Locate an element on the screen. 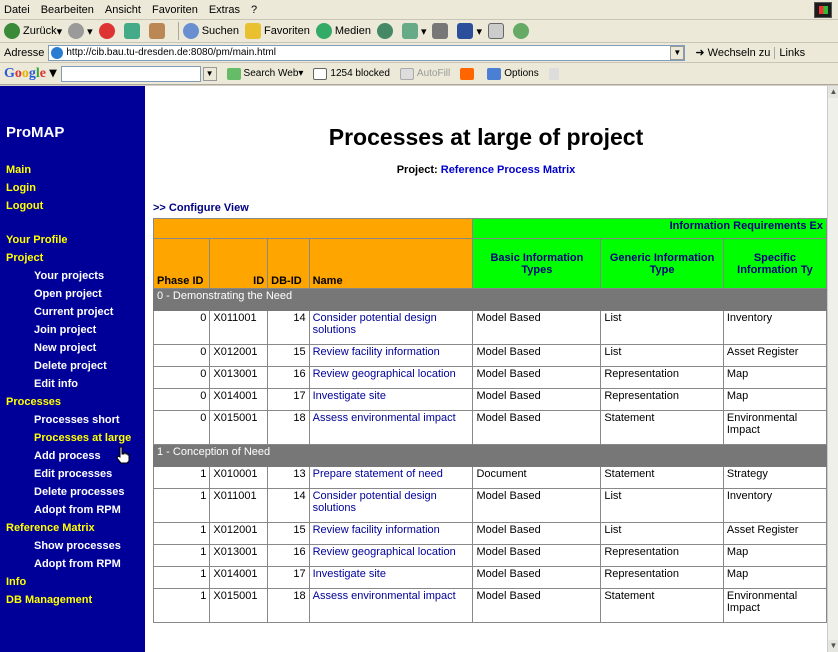  media-button: Medien is located at coordinates (343, 31).